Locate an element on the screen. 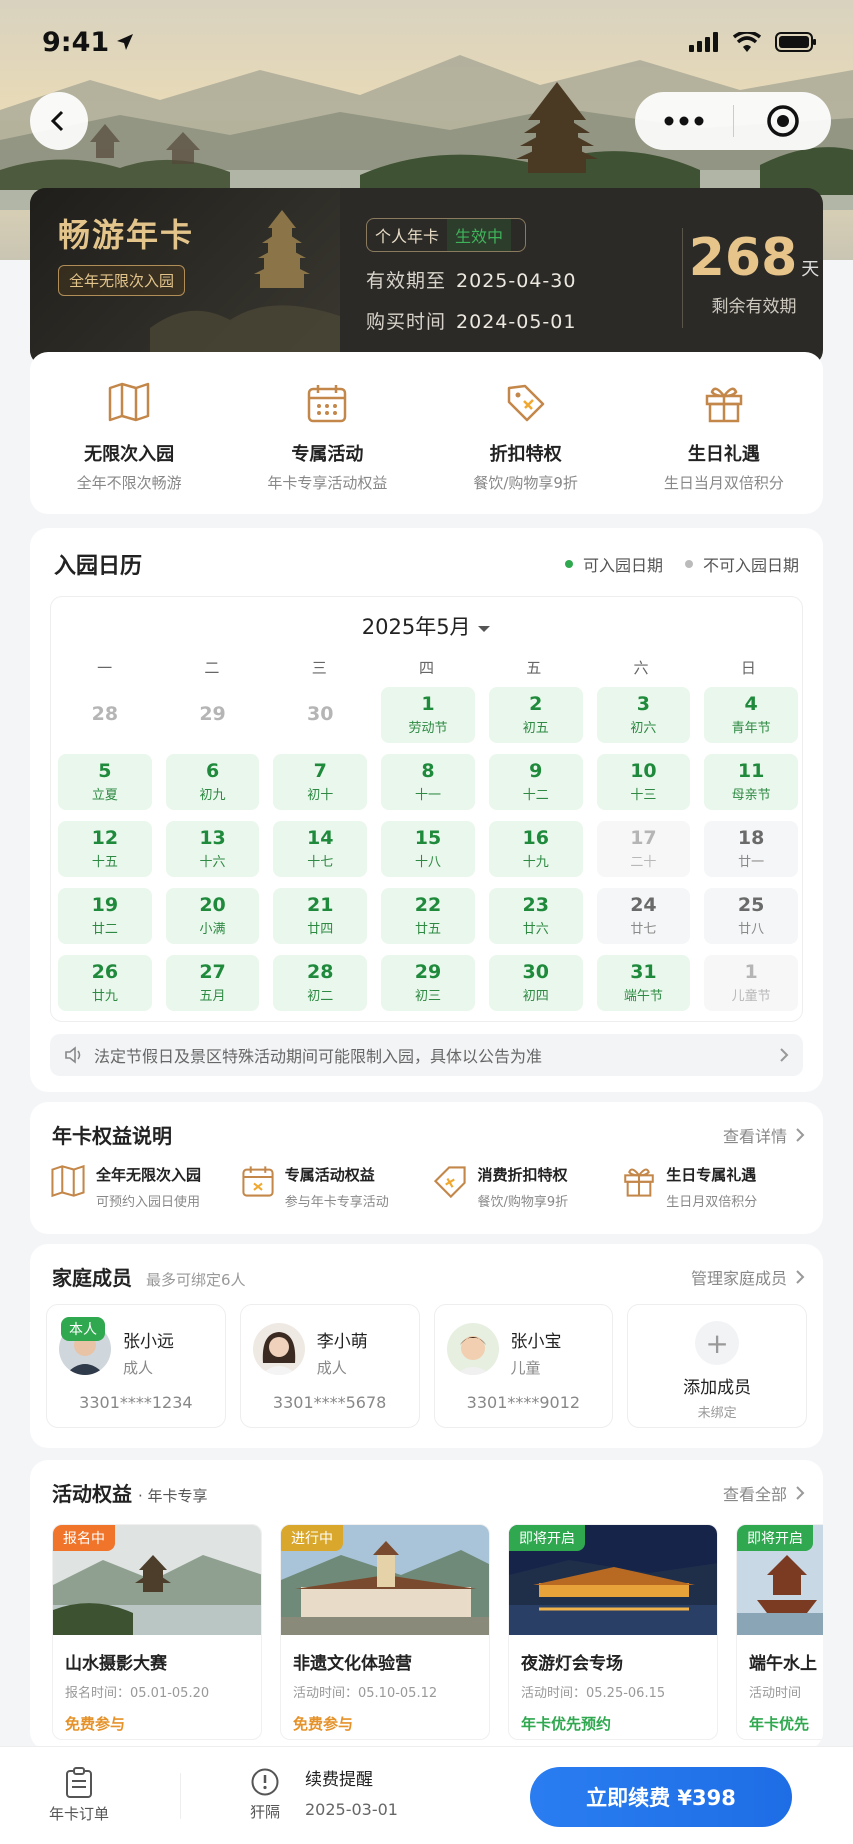 Image resolution: width=853 pixels, height=1844 pixels. calendar-day-cell: 26 廿九 is located at coordinates (105, 983).